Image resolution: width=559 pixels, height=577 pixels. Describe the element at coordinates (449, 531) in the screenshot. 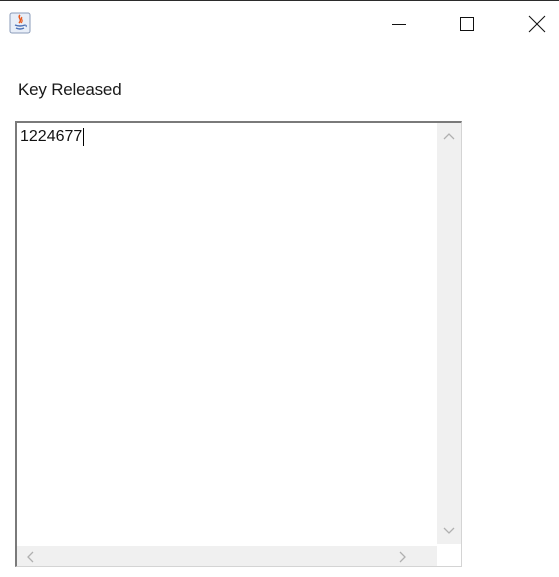

I see `scroll-down-icon` at that location.